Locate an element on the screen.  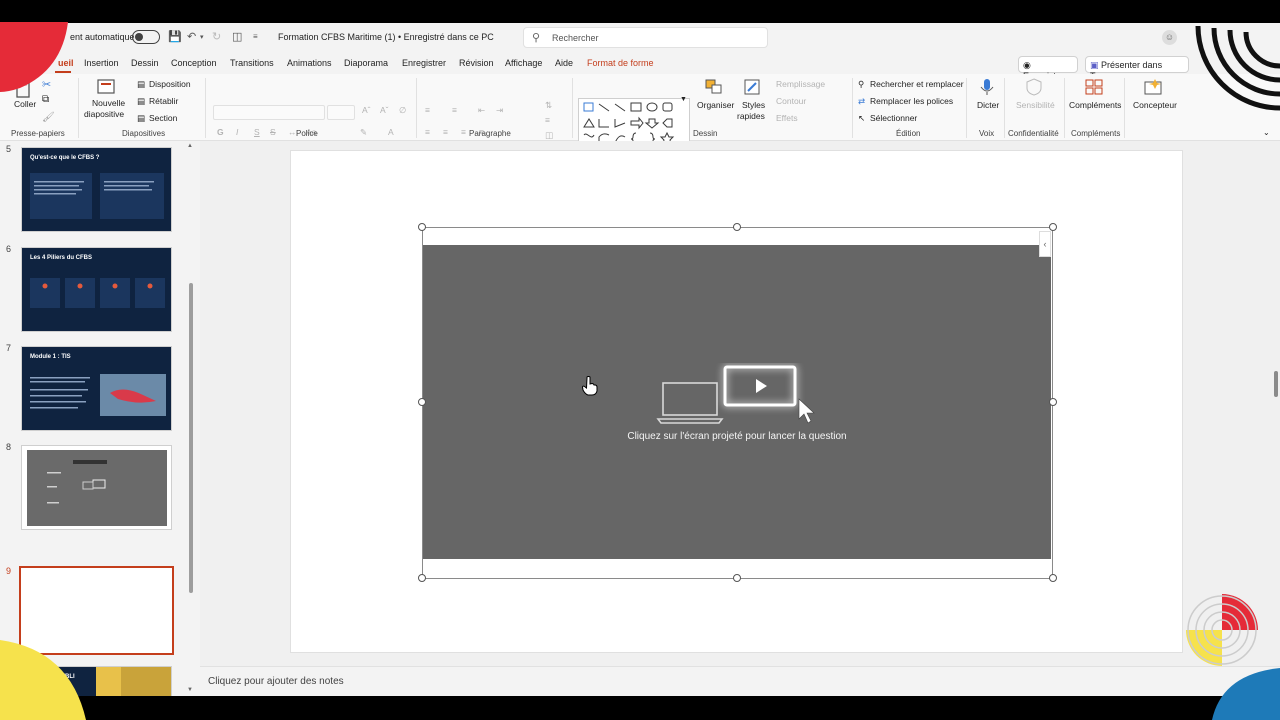
font-family-select is located at coordinates (269, 112).